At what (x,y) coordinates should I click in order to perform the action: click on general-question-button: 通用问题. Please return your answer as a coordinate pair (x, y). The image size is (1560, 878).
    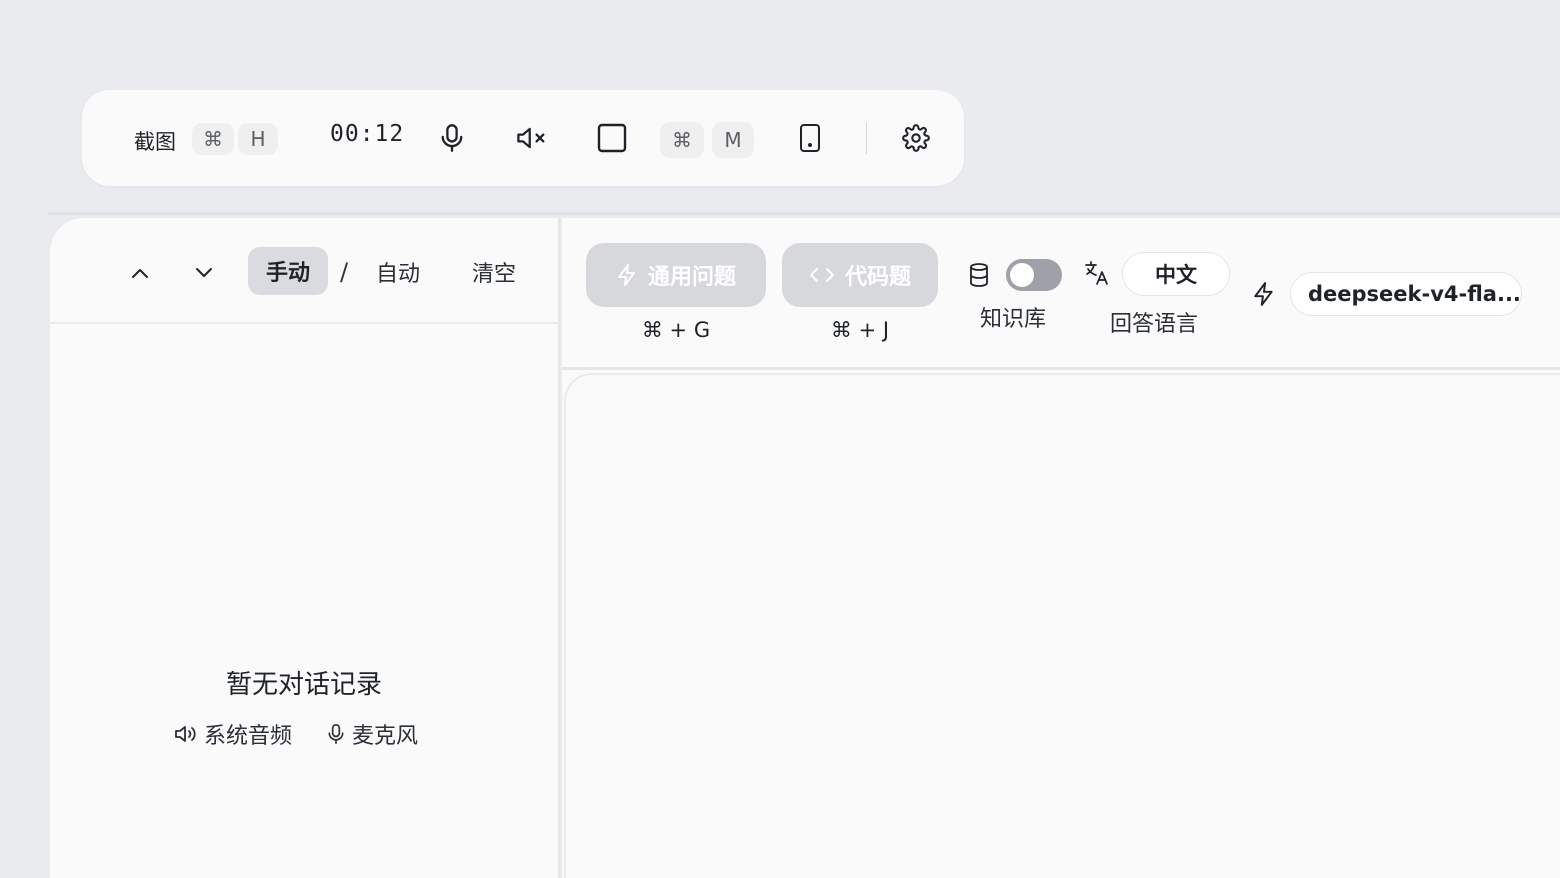
    Looking at the image, I should click on (676, 275).